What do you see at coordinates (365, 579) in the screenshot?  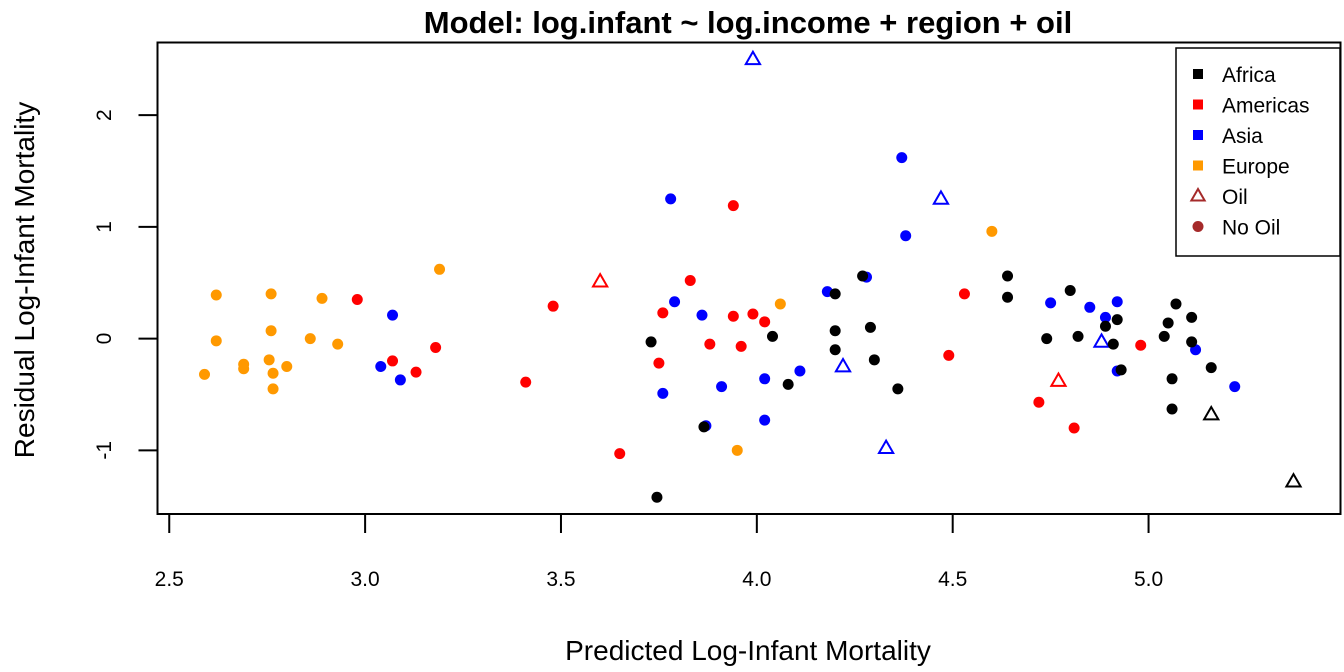 I see `x-tick-label: 3.0` at bounding box center [365, 579].